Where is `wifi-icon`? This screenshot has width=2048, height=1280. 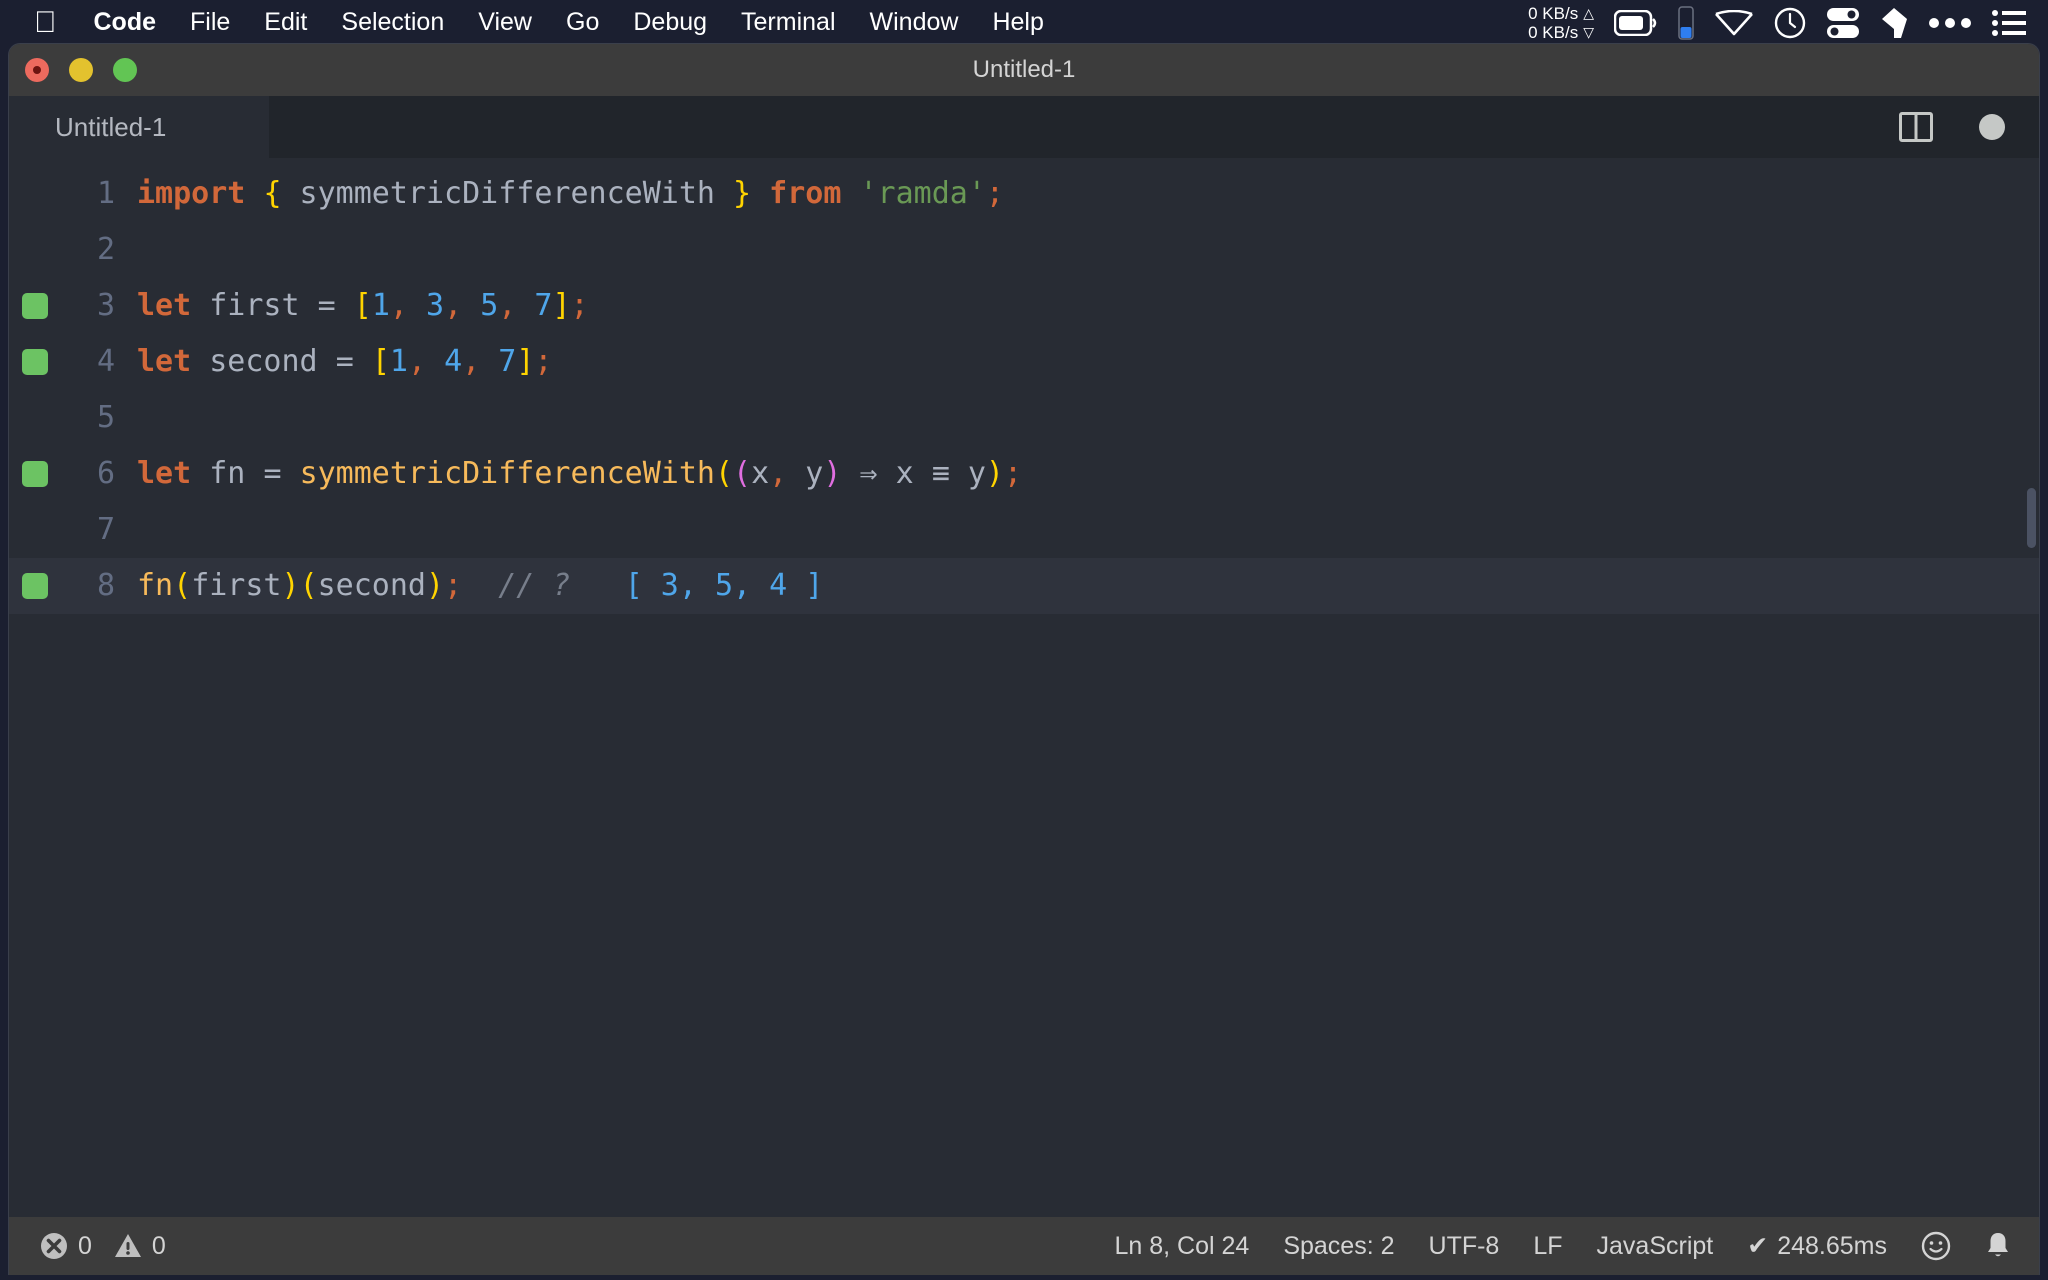 wifi-icon is located at coordinates (1734, 22).